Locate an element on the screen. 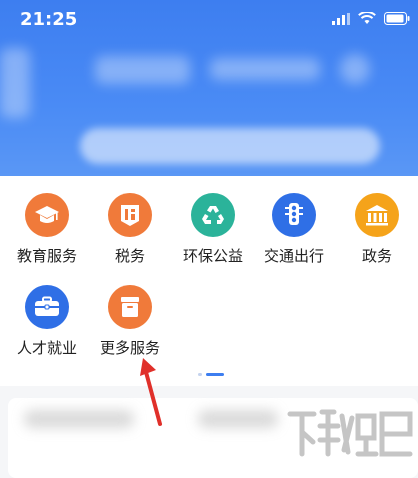 The image size is (418, 478). status-time: 21:25 is located at coordinates (49, 19).